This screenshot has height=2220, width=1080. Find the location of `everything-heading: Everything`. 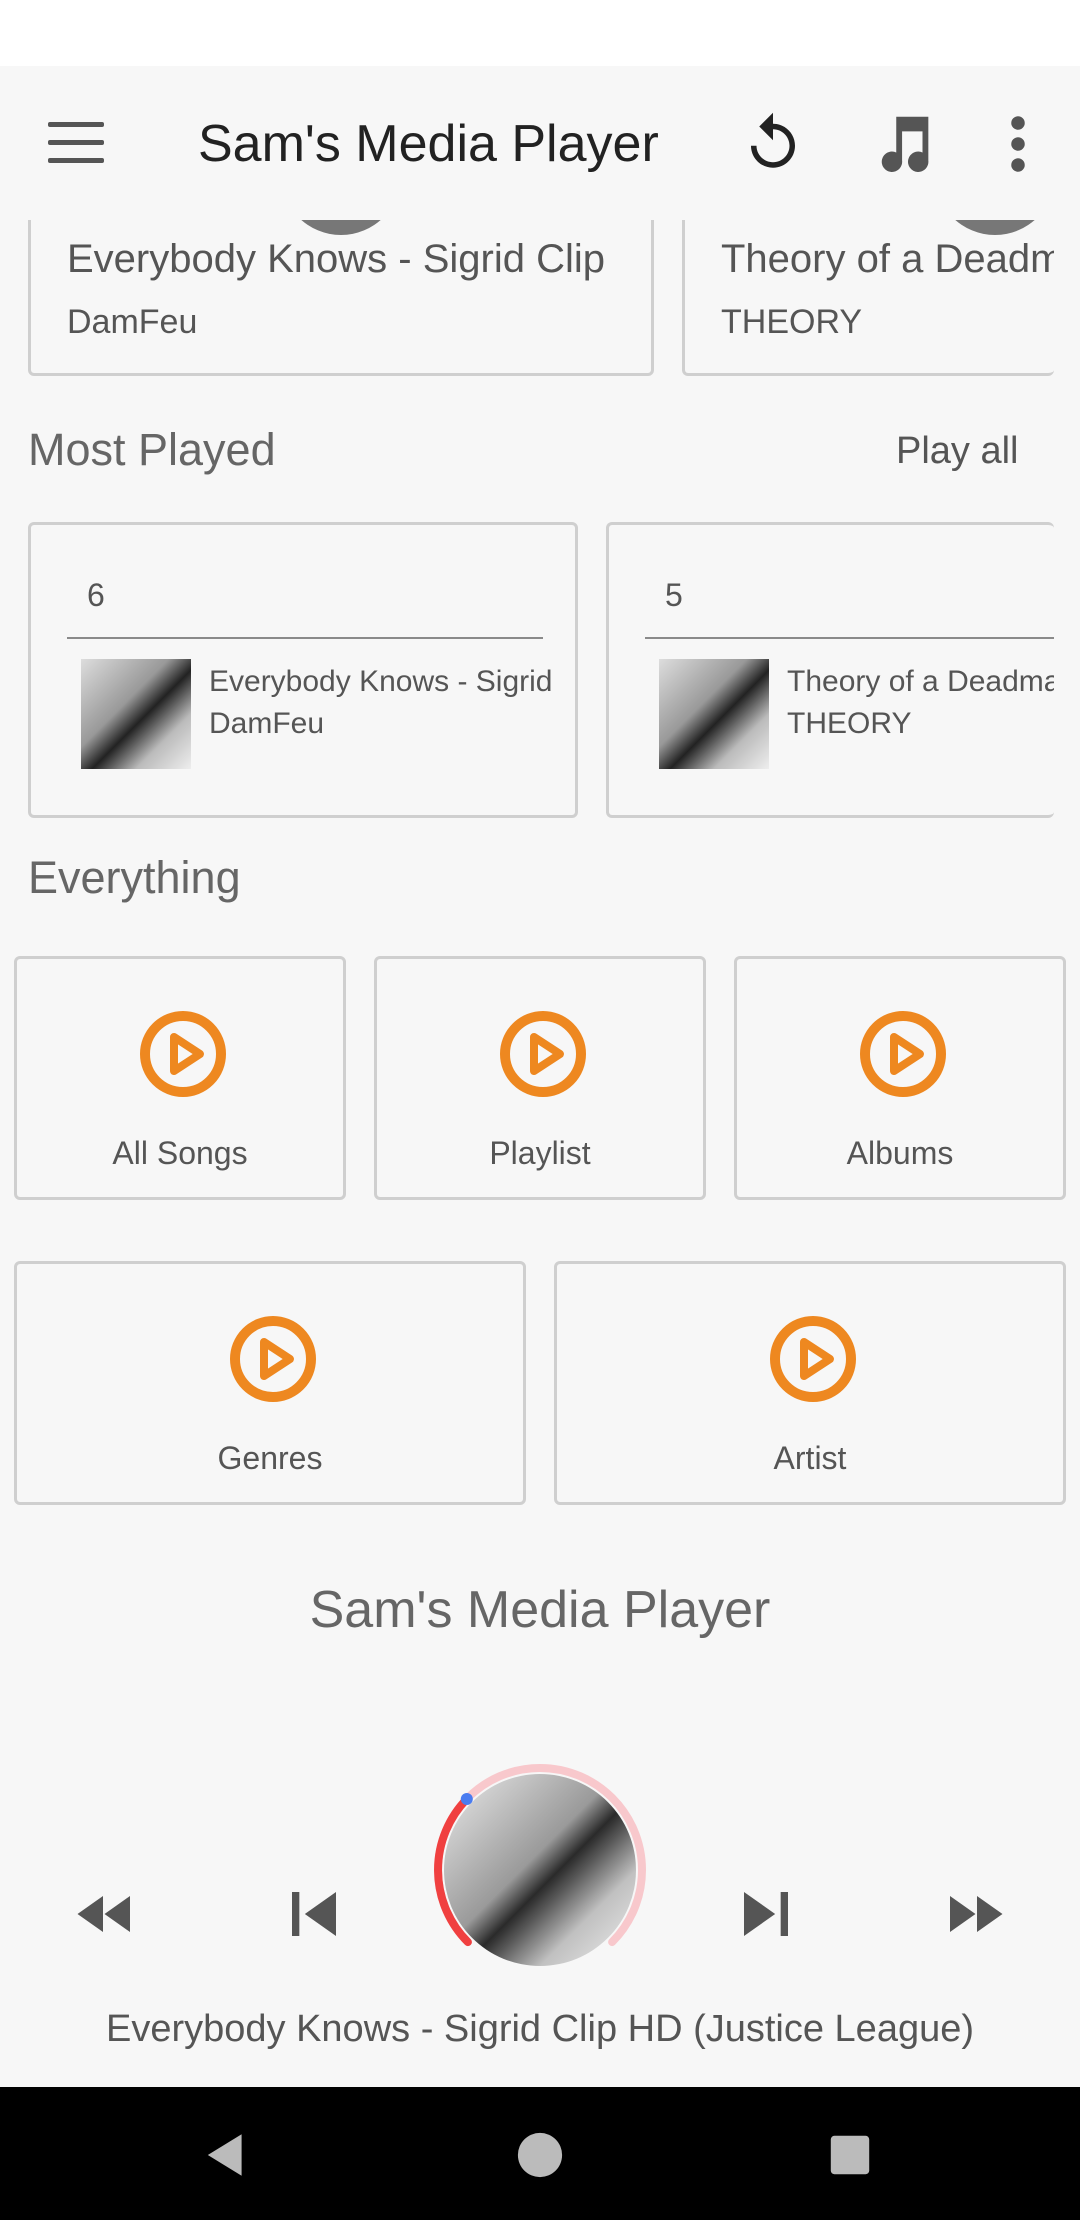

everything-heading: Everything is located at coordinates (134, 877).